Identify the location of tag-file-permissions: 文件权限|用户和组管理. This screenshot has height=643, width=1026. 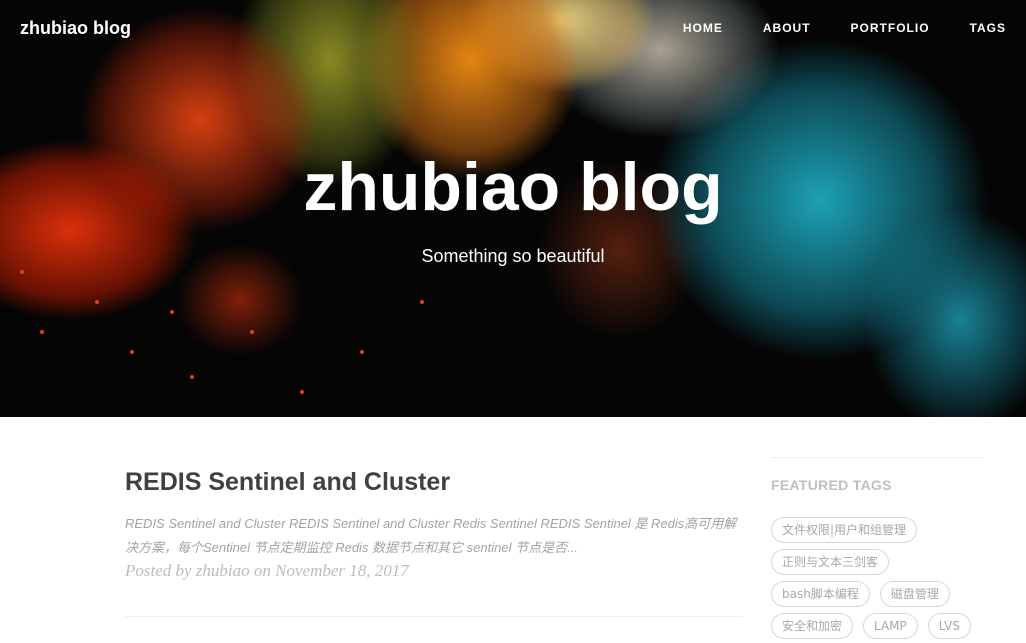
(844, 530).